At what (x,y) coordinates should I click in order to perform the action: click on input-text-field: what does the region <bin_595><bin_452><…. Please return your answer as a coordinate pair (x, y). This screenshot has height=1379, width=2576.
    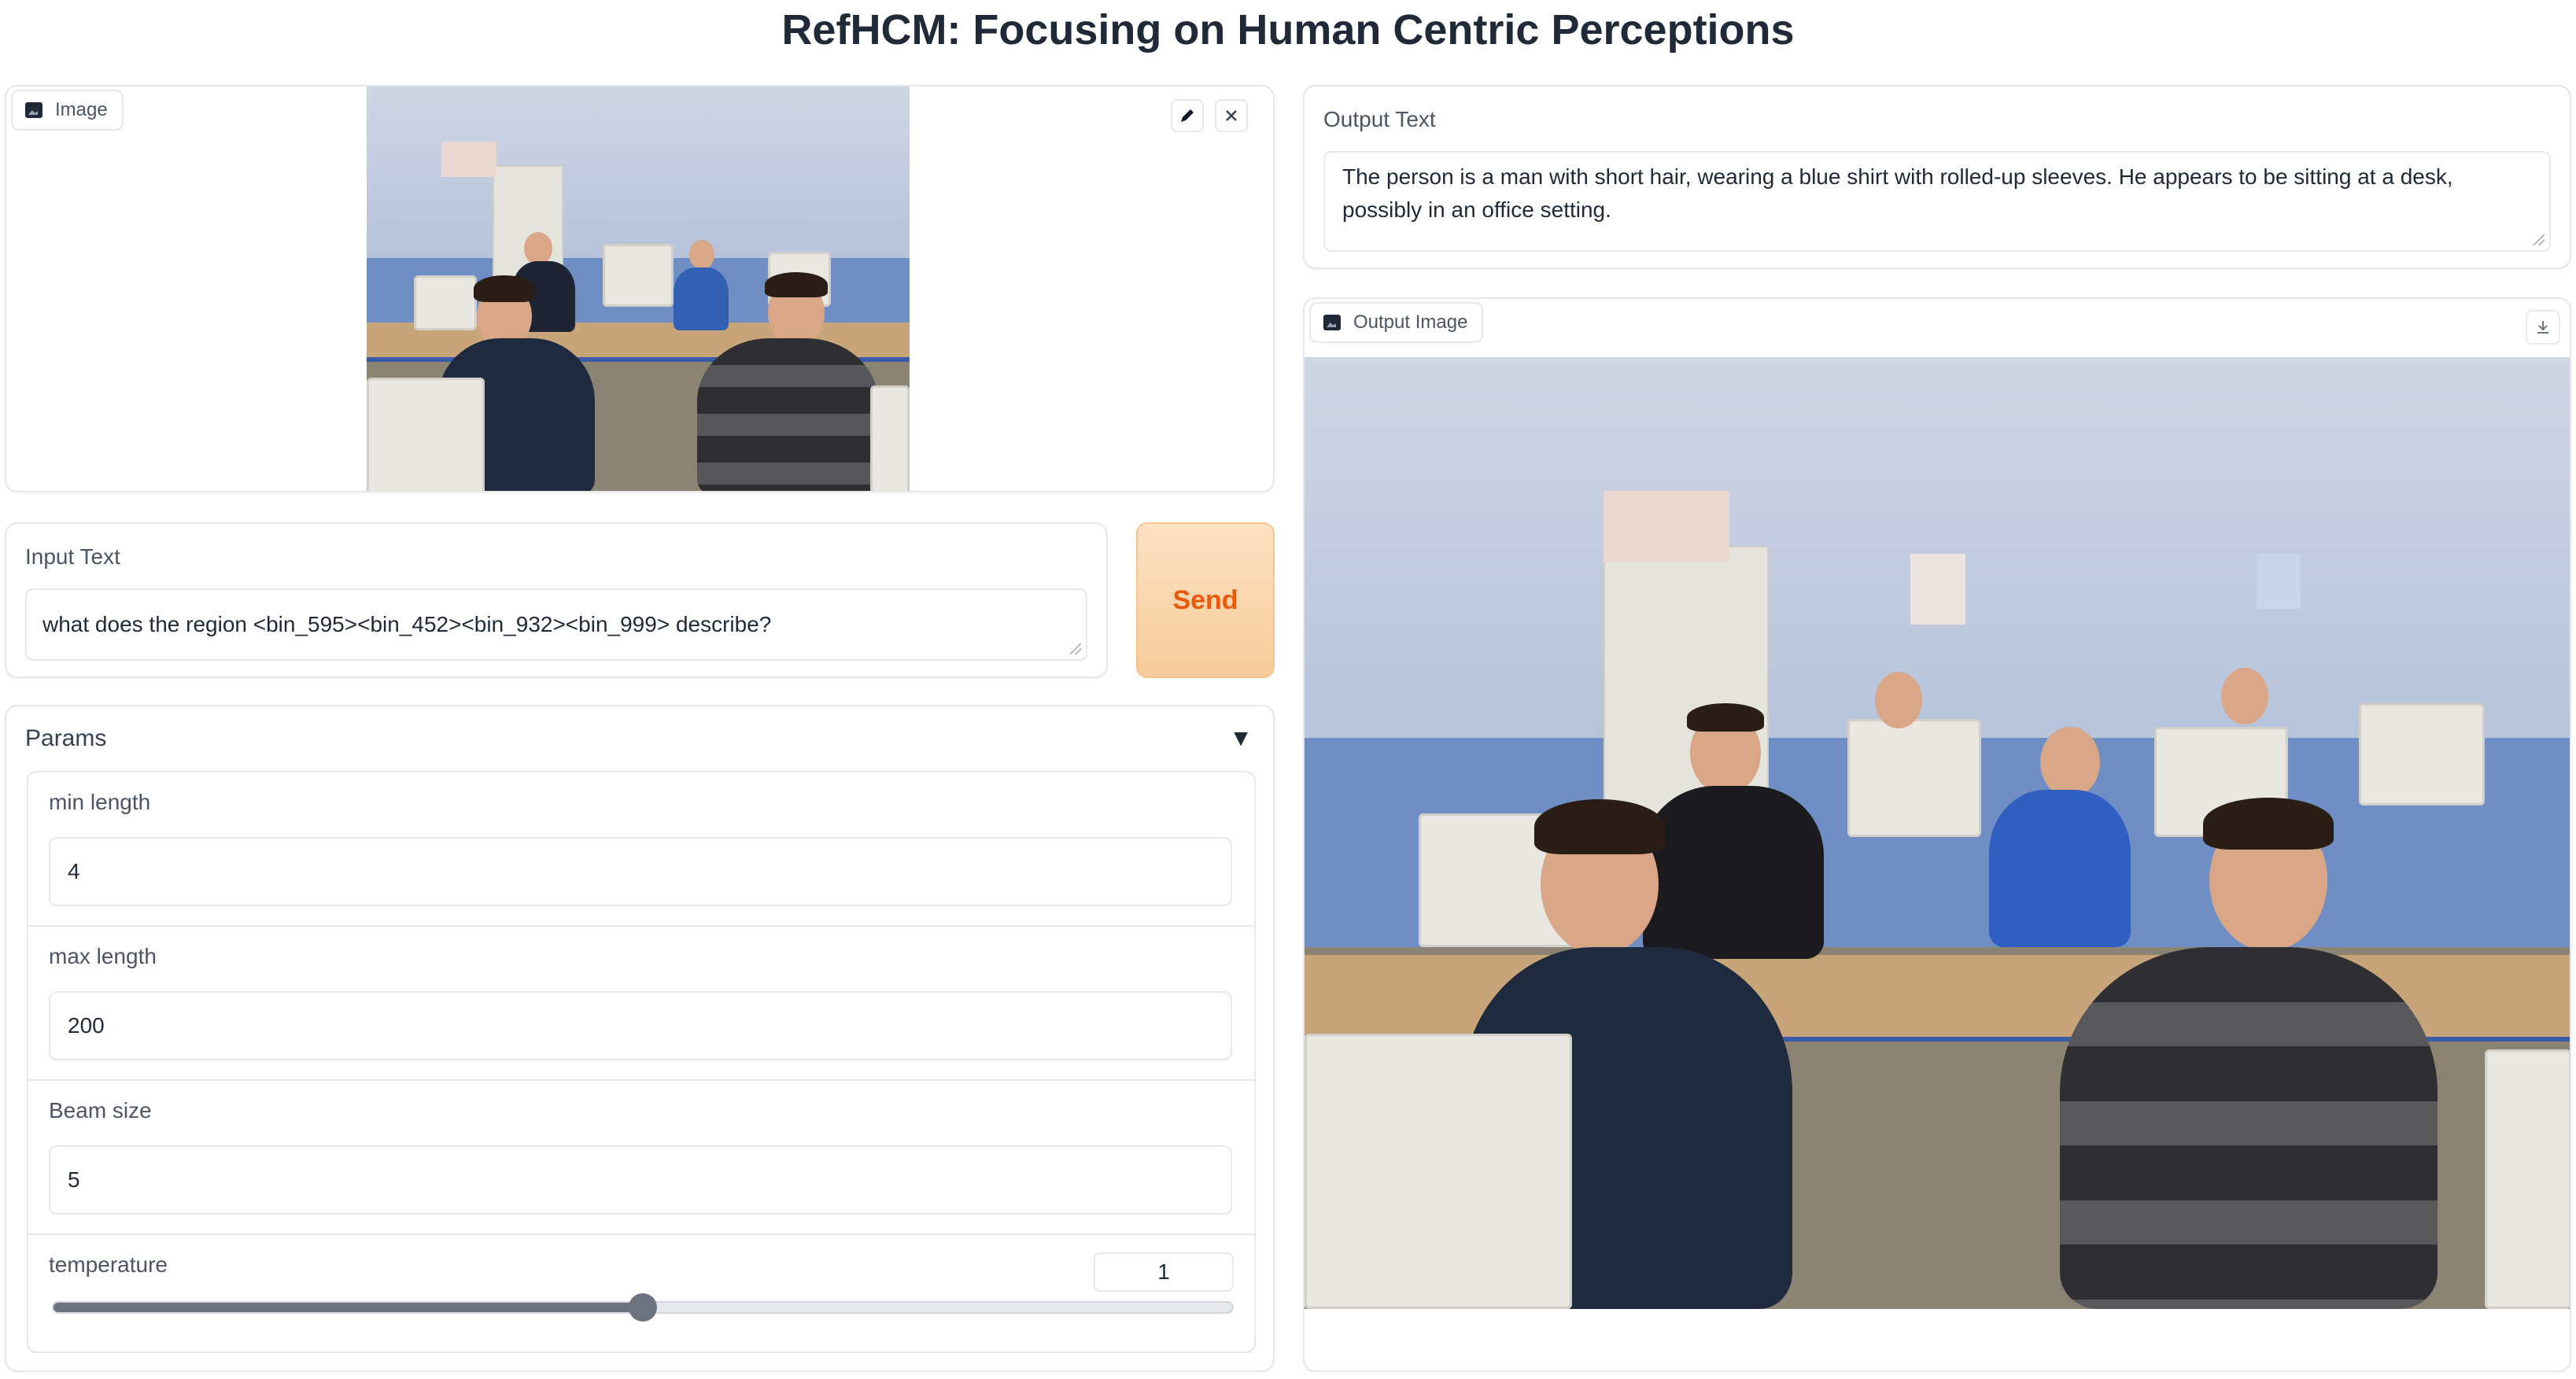
    Looking at the image, I should click on (556, 624).